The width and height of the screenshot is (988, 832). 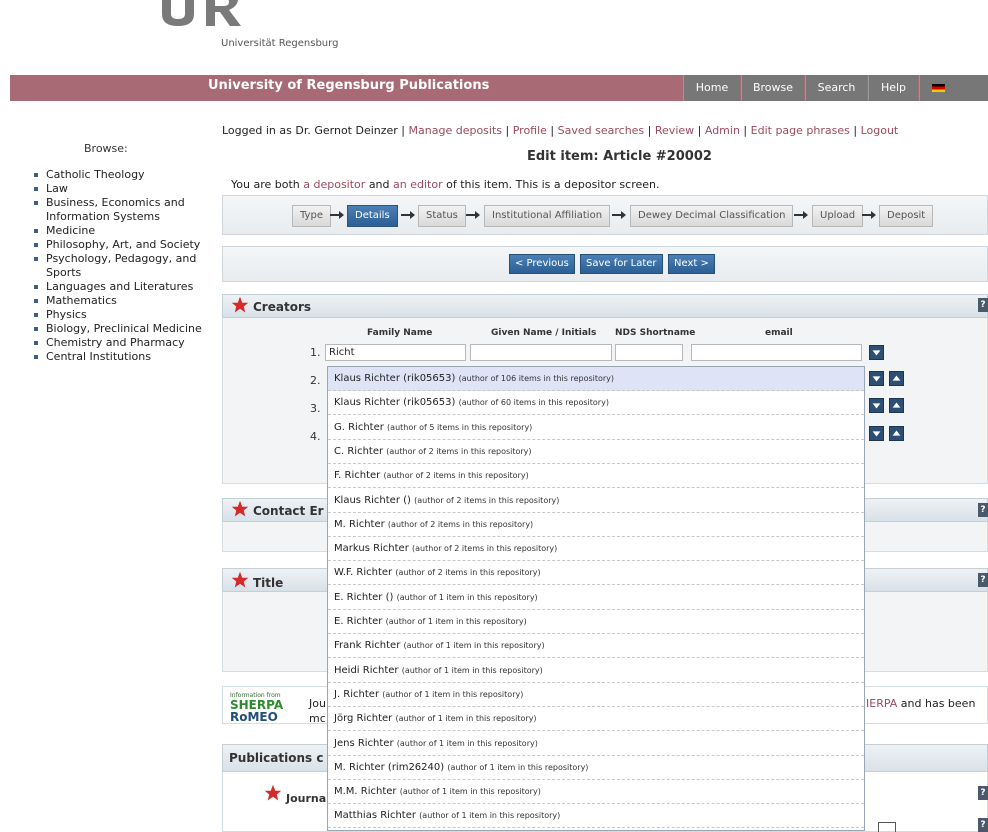 What do you see at coordinates (119, 343) in the screenshot?
I see `sidebar-item-chemistry: Chemistry and Pharmacy` at bounding box center [119, 343].